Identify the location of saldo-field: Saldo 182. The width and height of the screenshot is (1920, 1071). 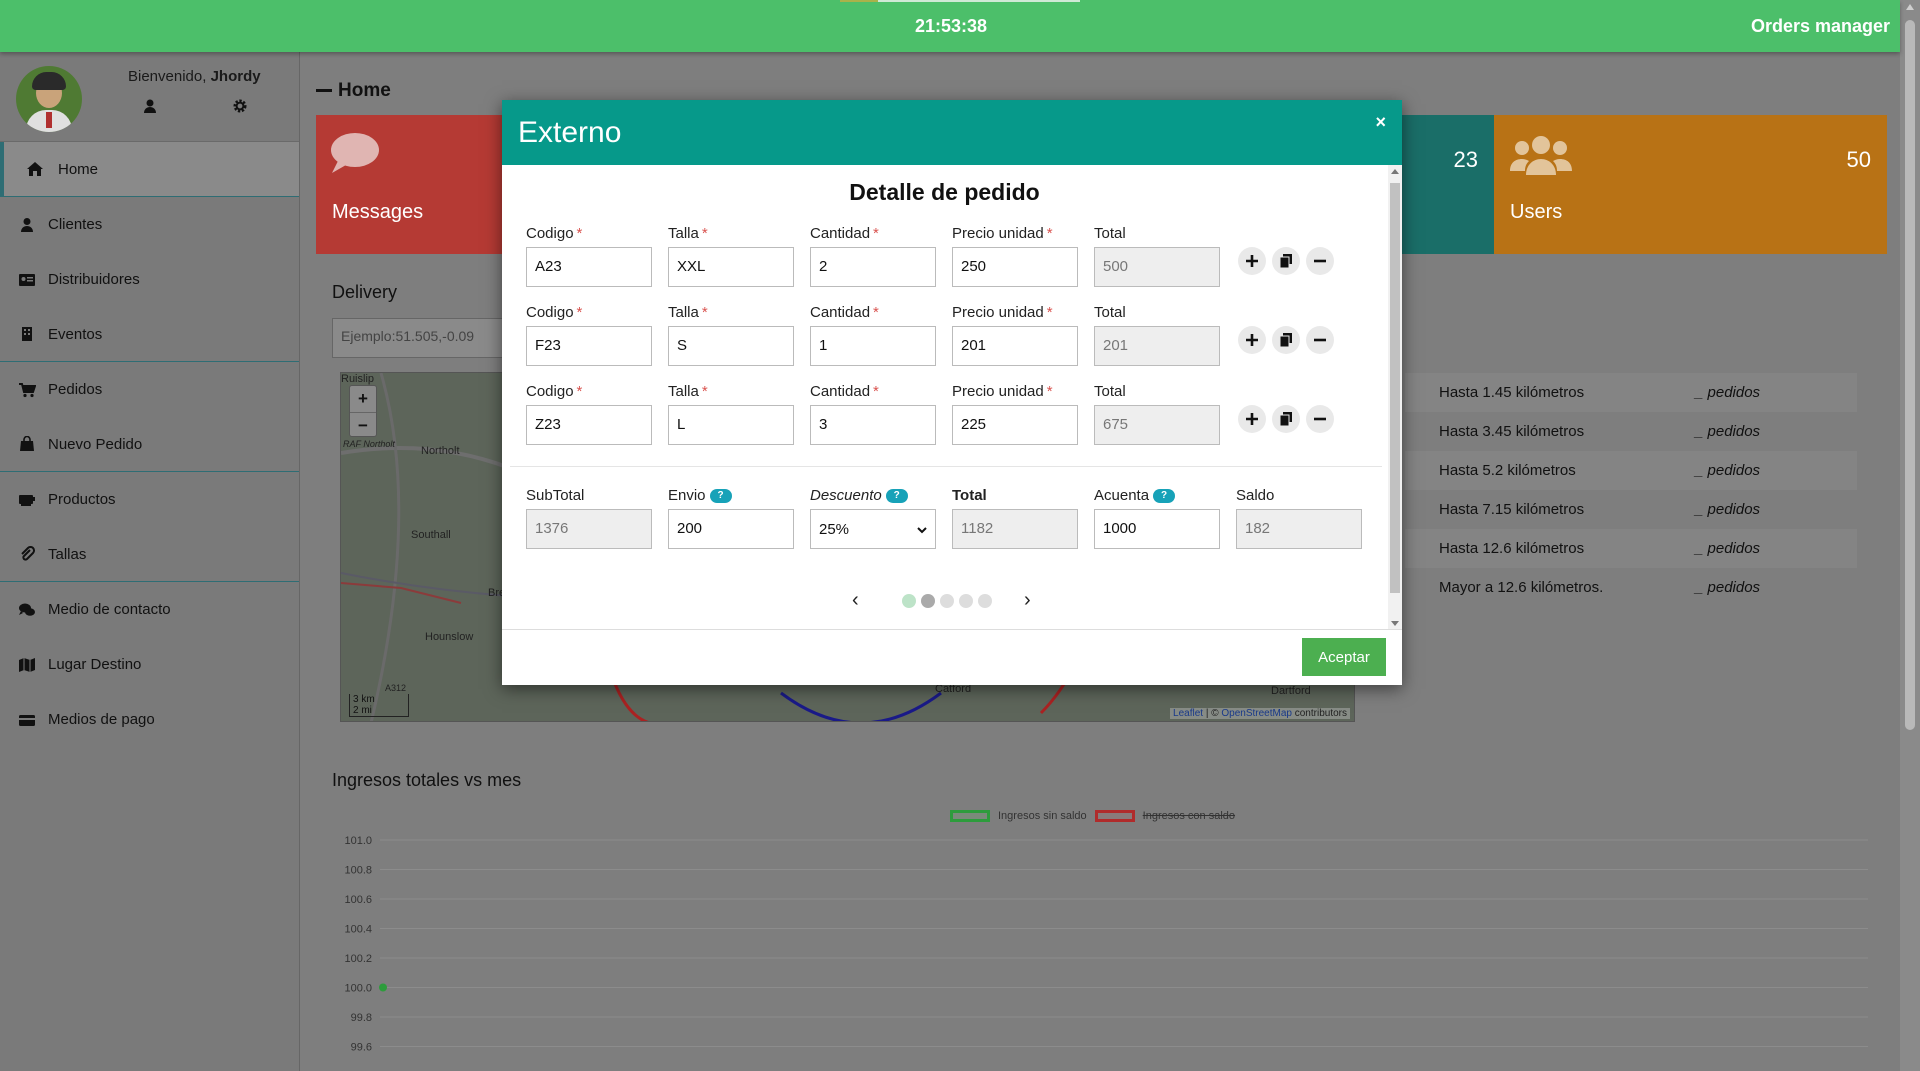
(1299, 518).